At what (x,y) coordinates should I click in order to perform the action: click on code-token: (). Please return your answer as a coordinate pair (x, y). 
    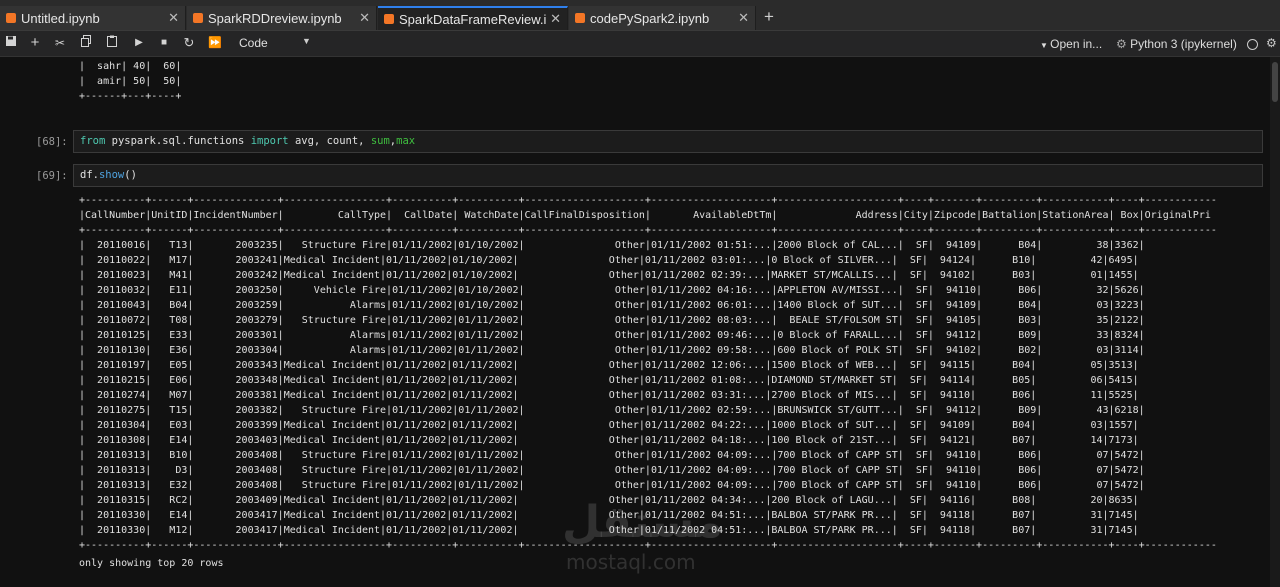
    Looking at the image, I should click on (130, 175).